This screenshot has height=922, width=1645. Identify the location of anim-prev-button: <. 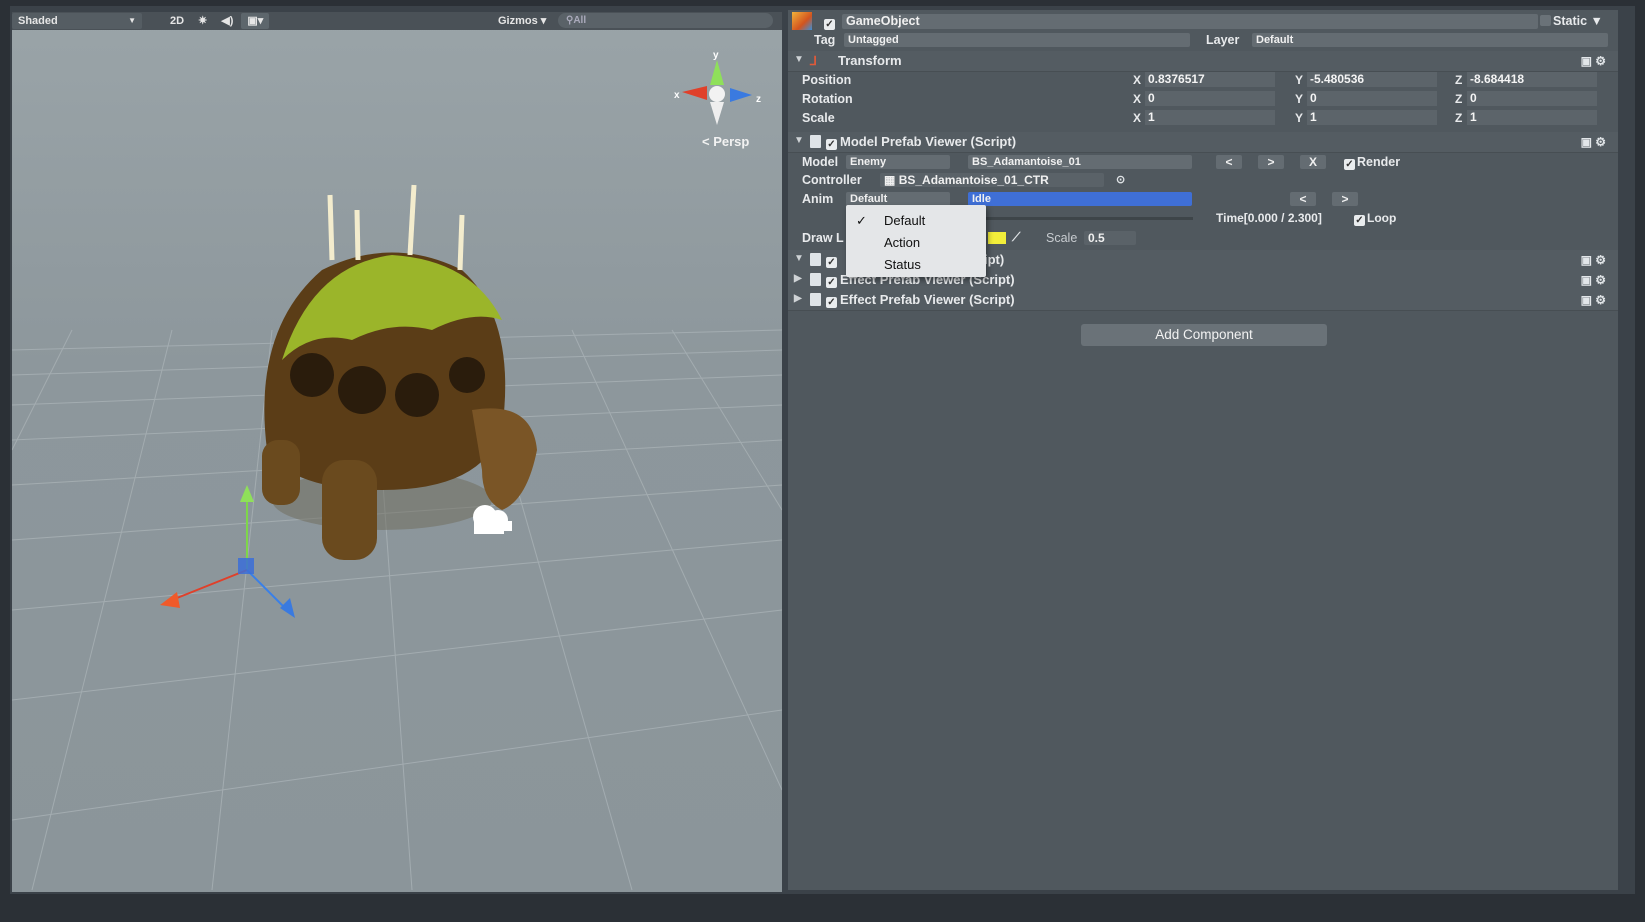
(1303, 199).